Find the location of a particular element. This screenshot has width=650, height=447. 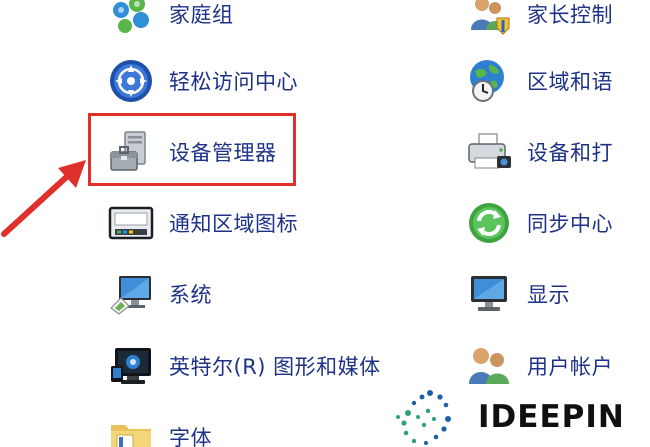

sync-center-icon is located at coordinates (489, 223).